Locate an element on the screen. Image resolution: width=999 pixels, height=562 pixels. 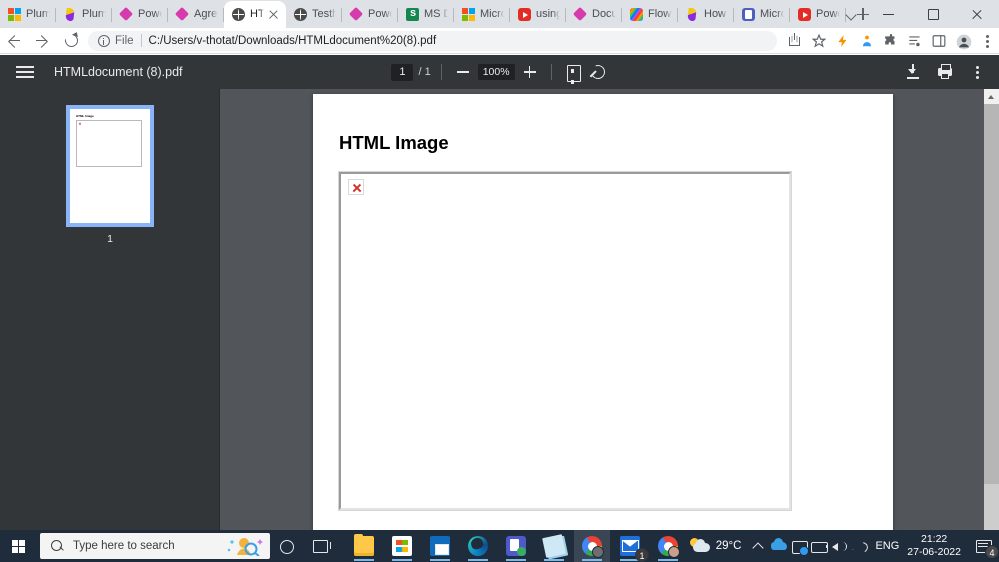
language-indicator: ENG is located at coordinates (887, 546).